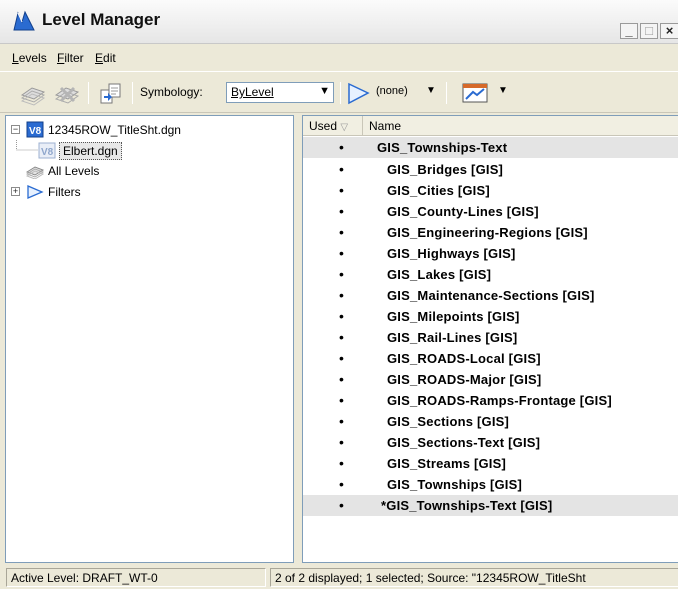  What do you see at coordinates (70, 58) in the screenshot?
I see `menu-filter: Filter` at bounding box center [70, 58].